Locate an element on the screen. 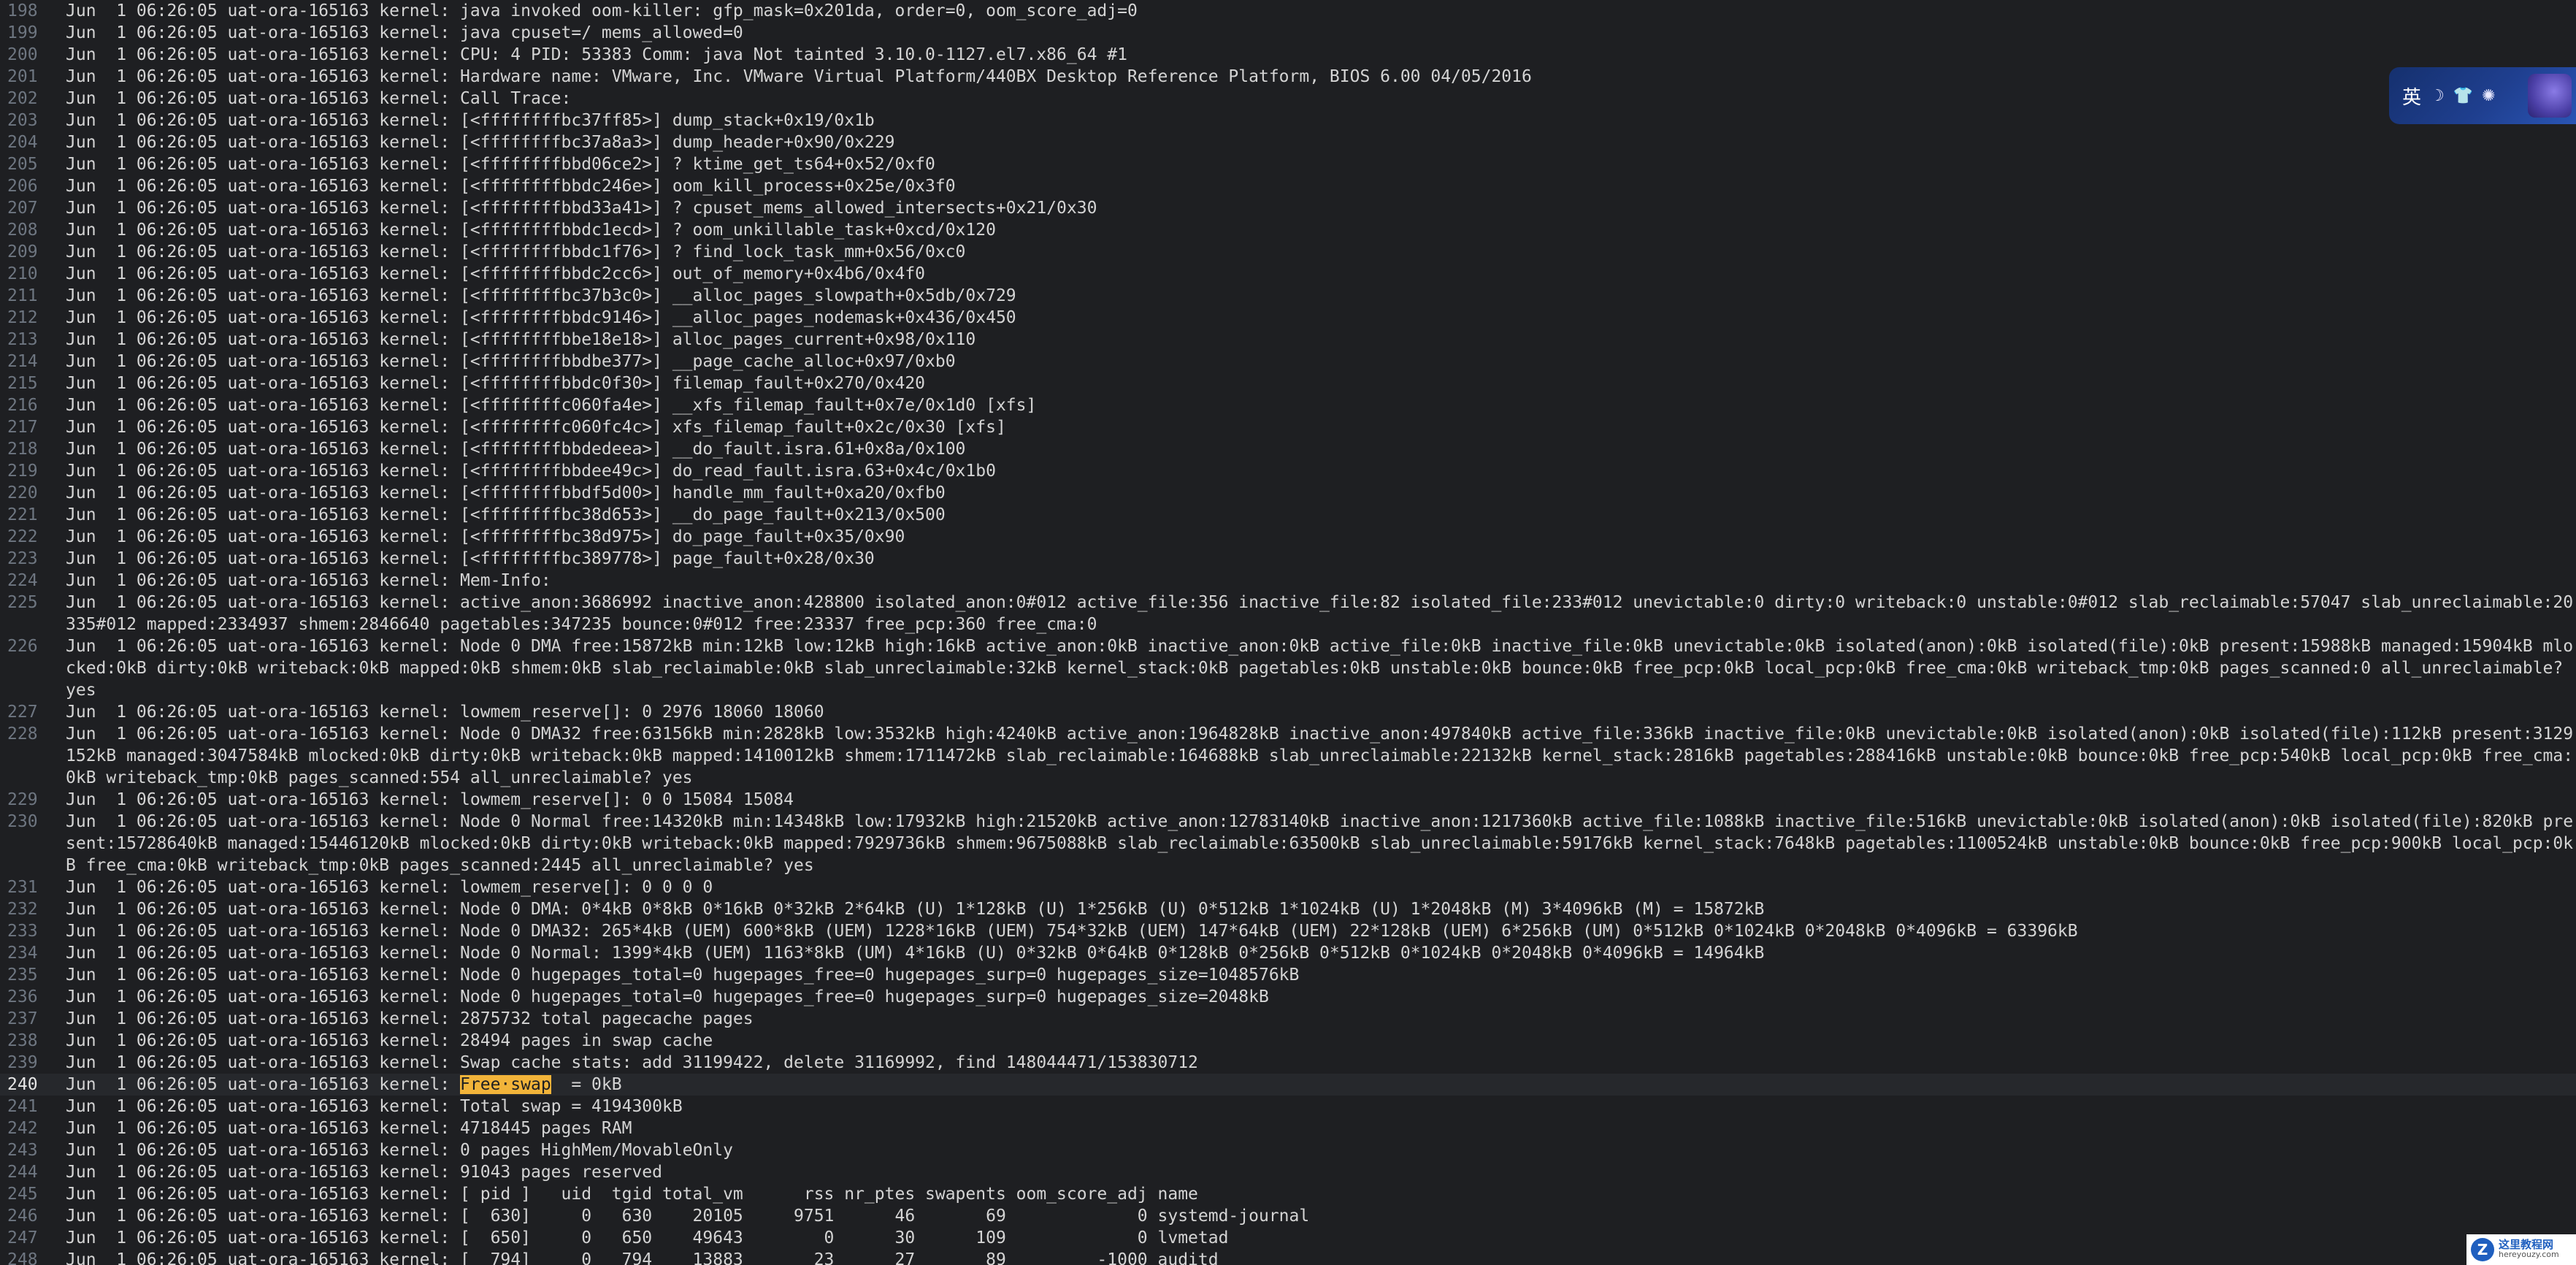  line-number: 224 is located at coordinates (22, 580).